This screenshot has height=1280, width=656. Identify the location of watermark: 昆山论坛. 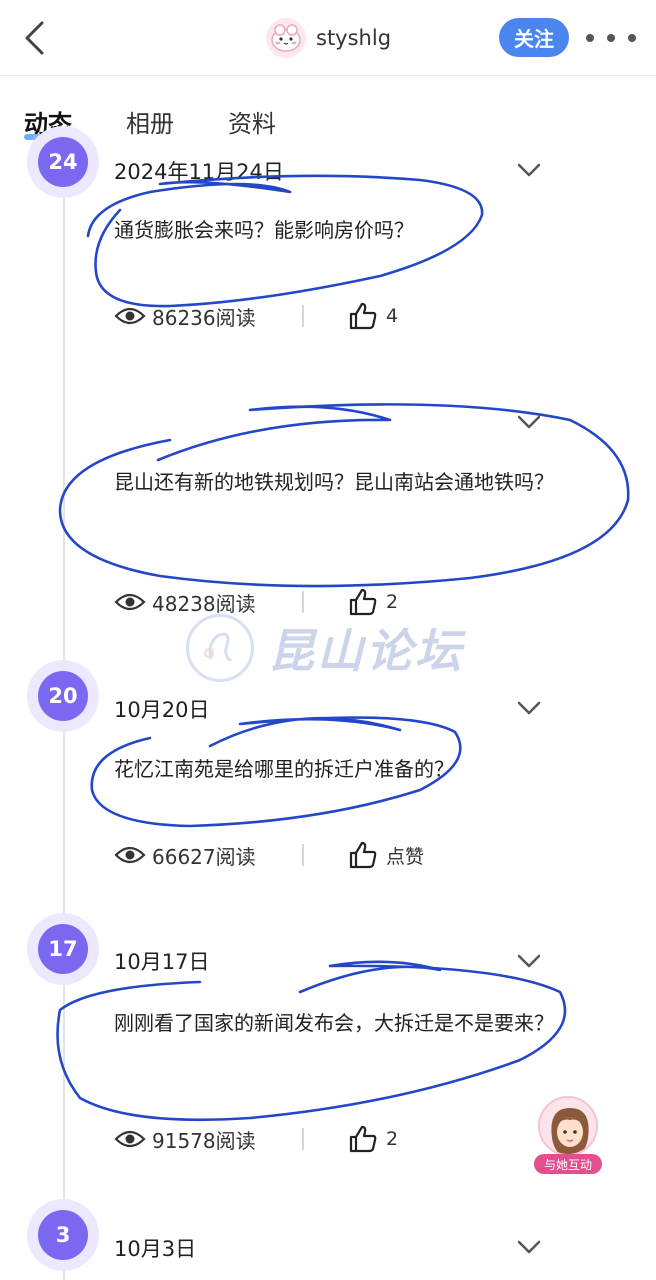
(325, 648).